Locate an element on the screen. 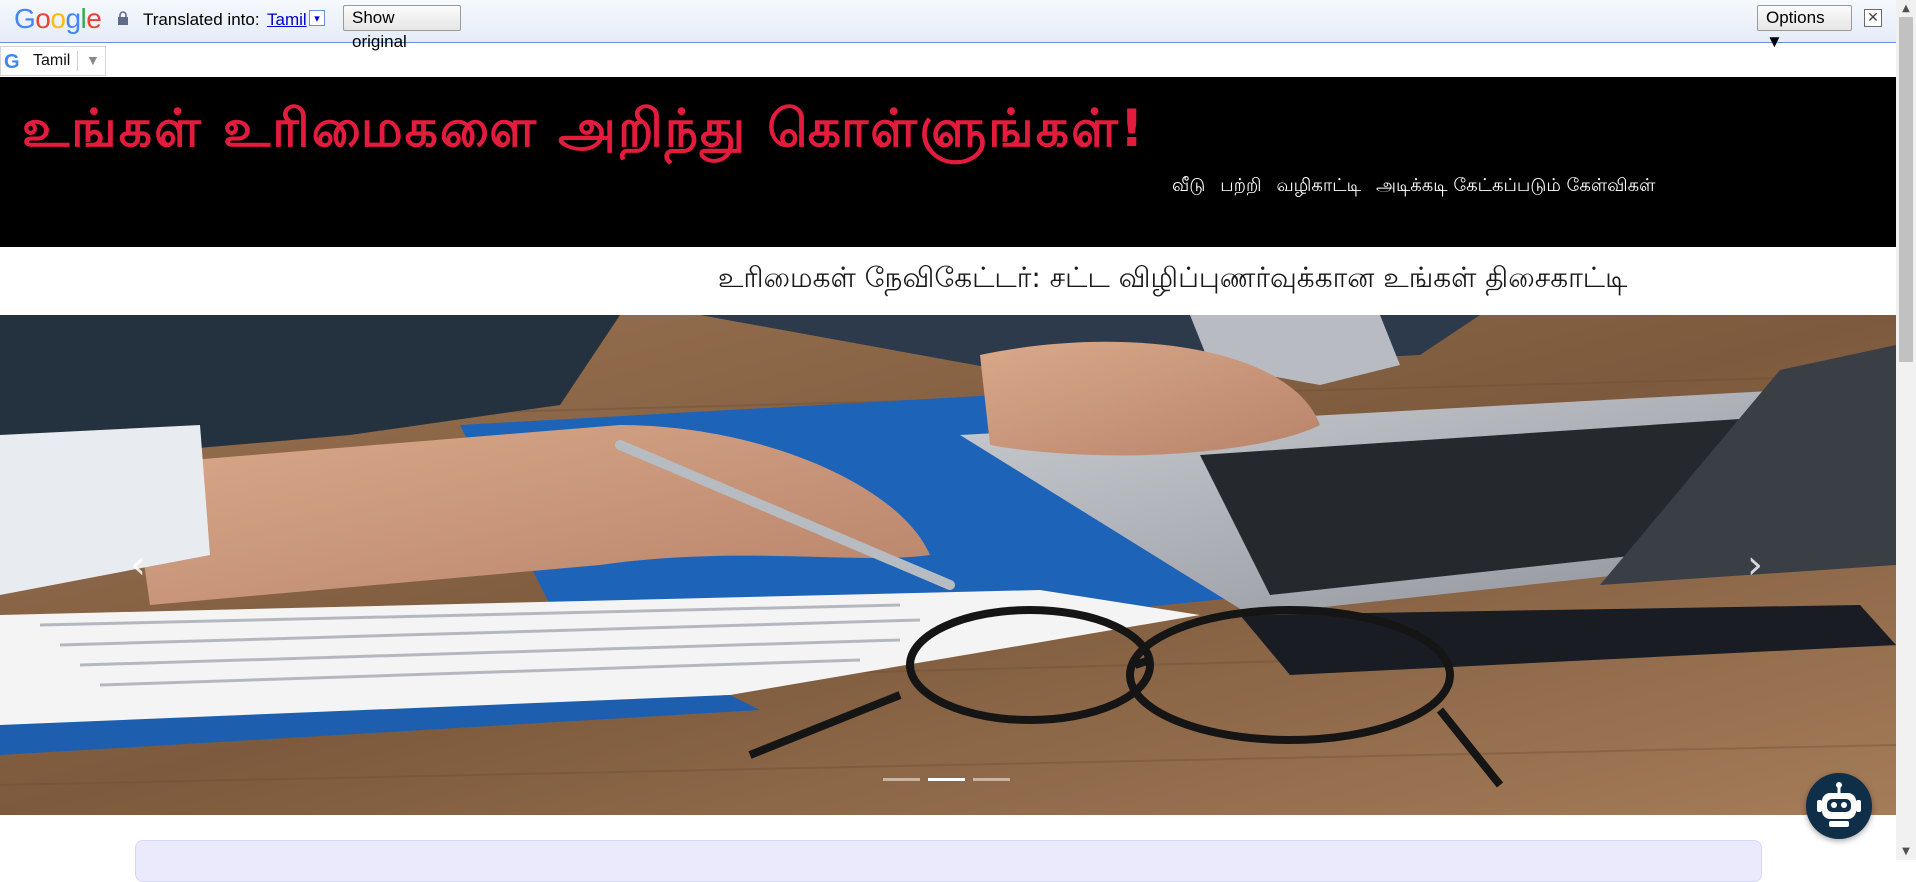 Image resolution: width=1916 pixels, height=882 pixels. carousel-next-icon: › is located at coordinates (1755, 565).